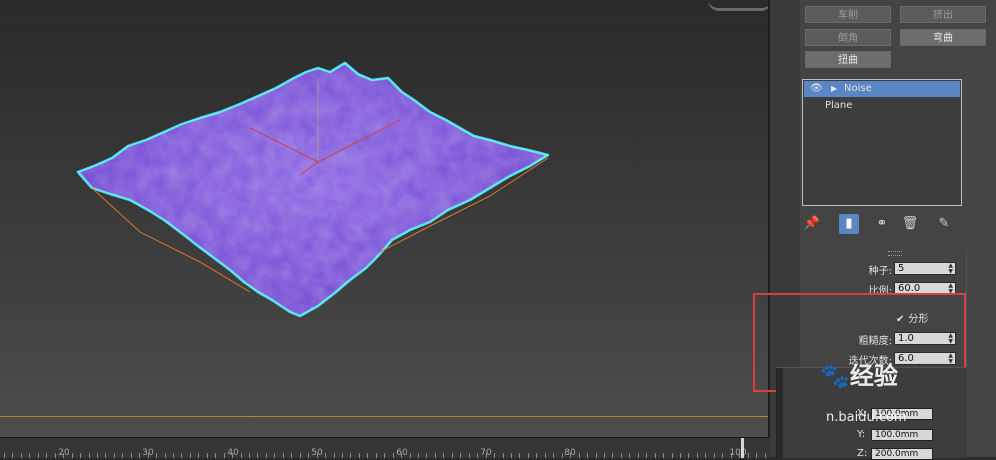  Describe the element at coordinates (882, 142) in the screenshot. I see `modifier-stack: 👁 ▶ Noise Plane` at that location.